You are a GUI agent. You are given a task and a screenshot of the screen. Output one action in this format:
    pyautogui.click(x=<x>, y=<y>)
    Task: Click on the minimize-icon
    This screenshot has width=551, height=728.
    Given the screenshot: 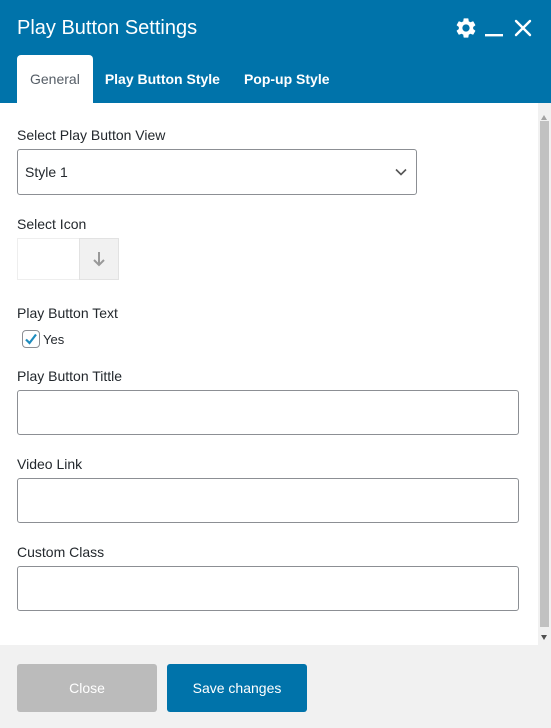 What is the action you would take?
    pyautogui.click(x=494, y=28)
    